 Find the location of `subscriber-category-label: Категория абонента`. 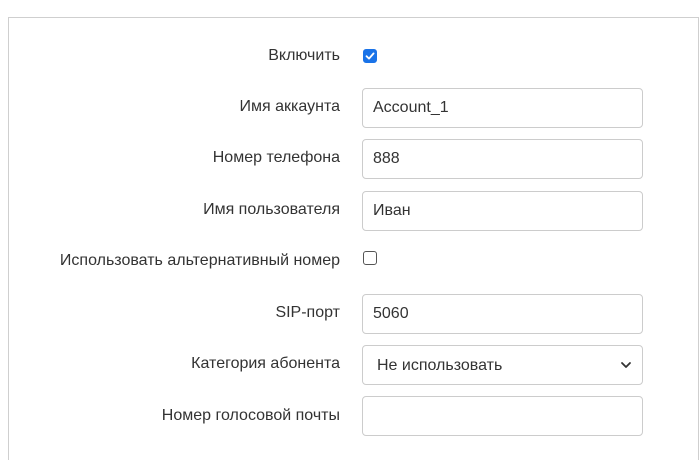

subscriber-category-label: Категория абонента is located at coordinates (265, 363).